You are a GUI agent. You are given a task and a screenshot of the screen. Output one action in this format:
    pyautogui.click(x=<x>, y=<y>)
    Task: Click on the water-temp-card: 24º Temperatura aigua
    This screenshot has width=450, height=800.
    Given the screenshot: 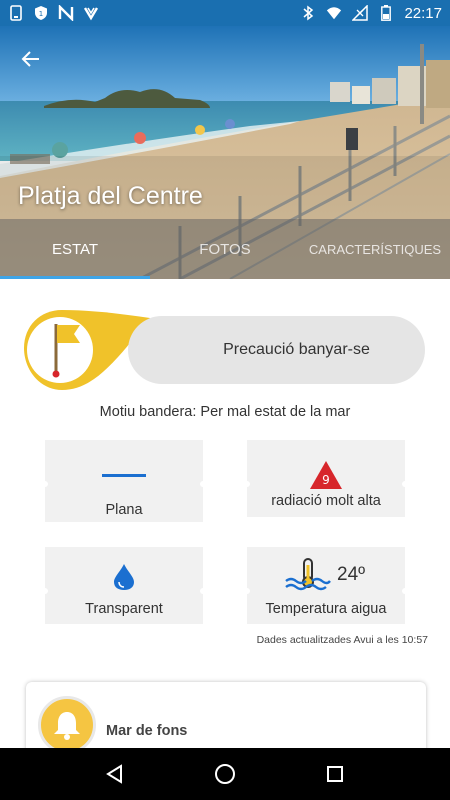 What is the action you would take?
    pyautogui.click(x=326, y=585)
    